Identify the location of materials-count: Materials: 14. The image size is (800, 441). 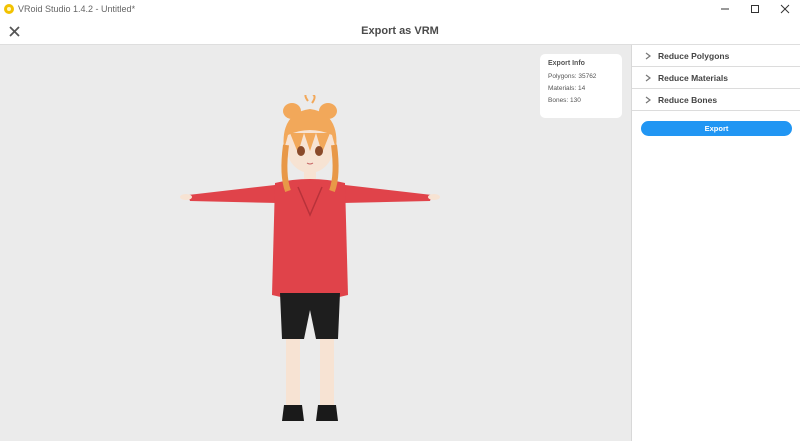
(567, 88).